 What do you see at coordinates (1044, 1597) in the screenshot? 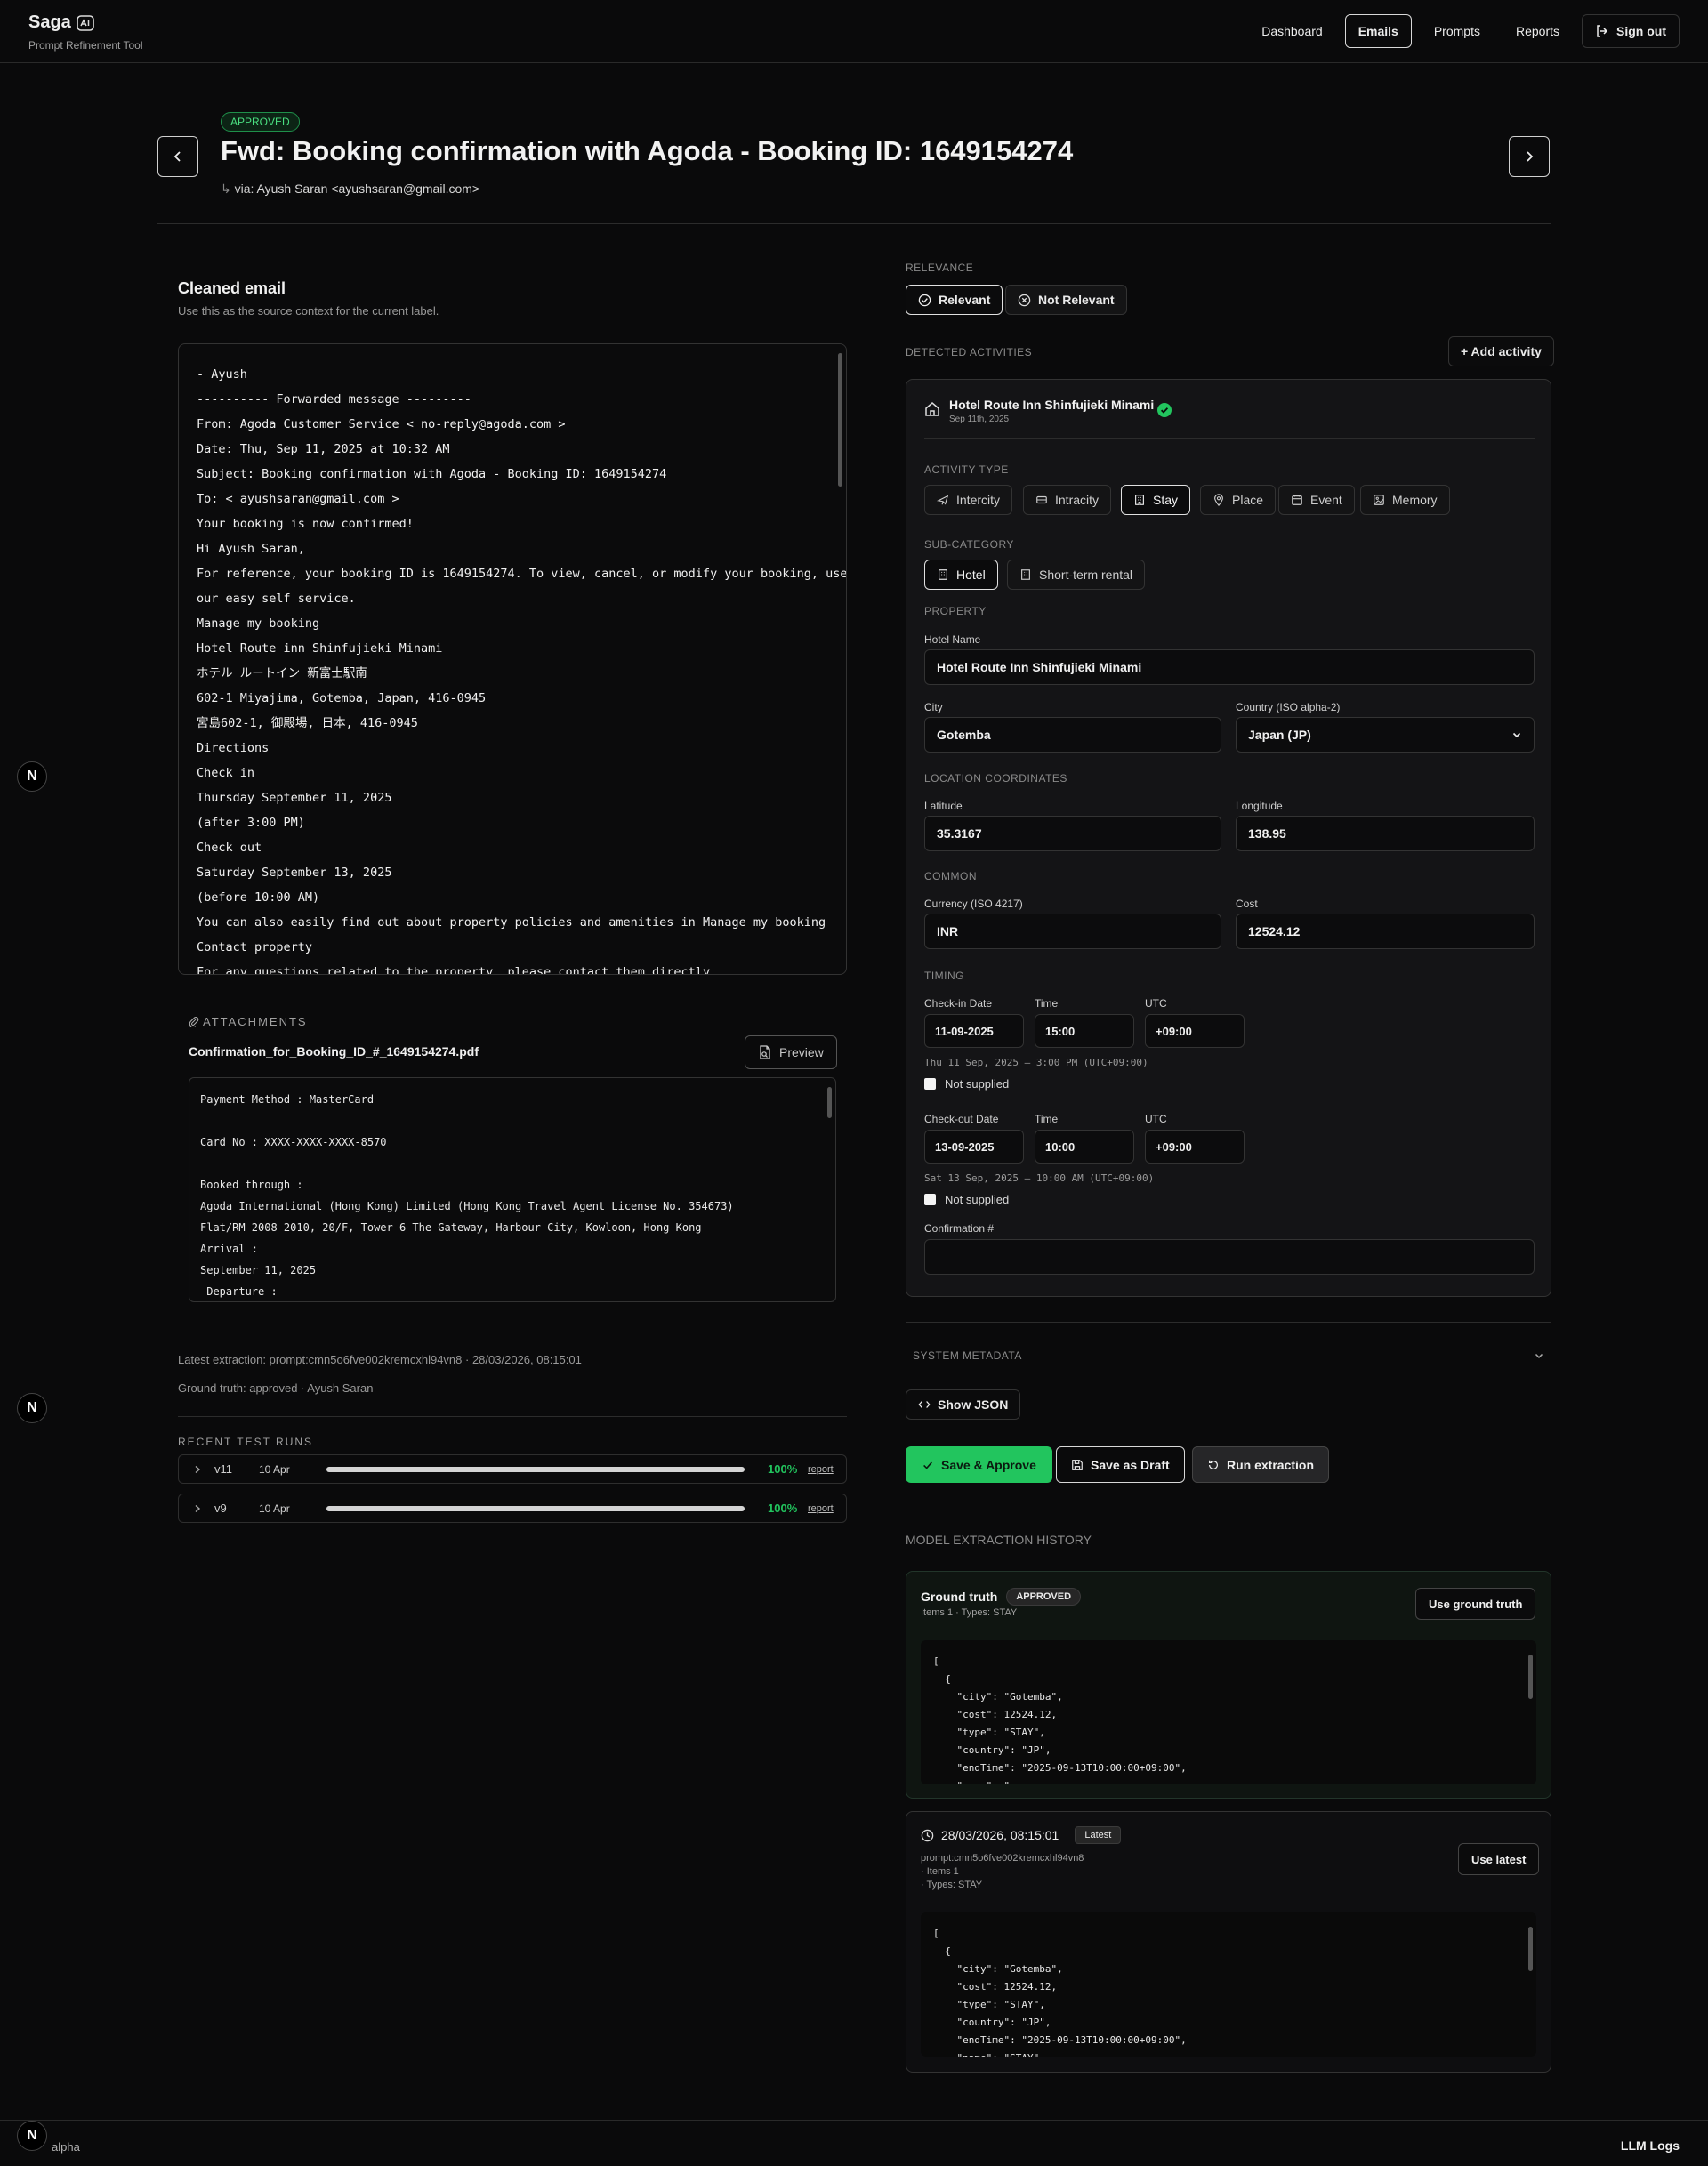
I see `ground-truth-tag: APPROVED` at bounding box center [1044, 1597].